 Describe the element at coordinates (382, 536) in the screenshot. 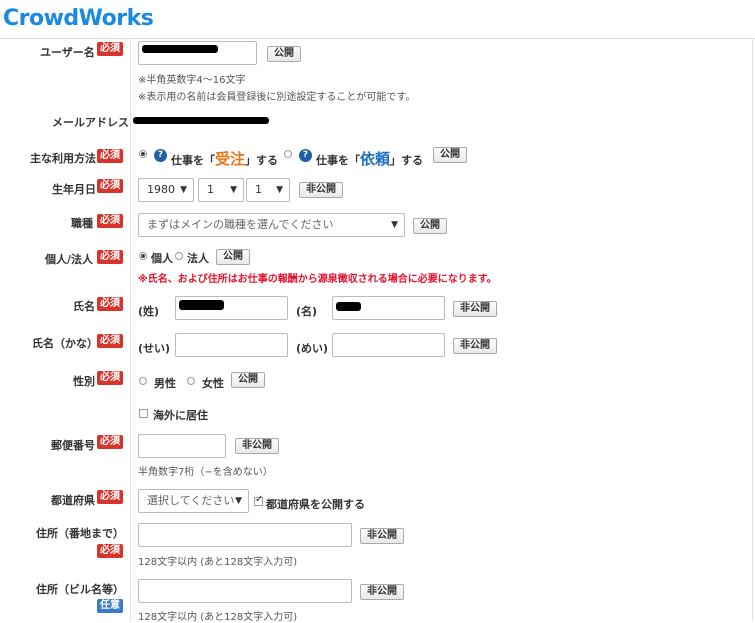

I see `addr1-private-button: 非公開` at that location.